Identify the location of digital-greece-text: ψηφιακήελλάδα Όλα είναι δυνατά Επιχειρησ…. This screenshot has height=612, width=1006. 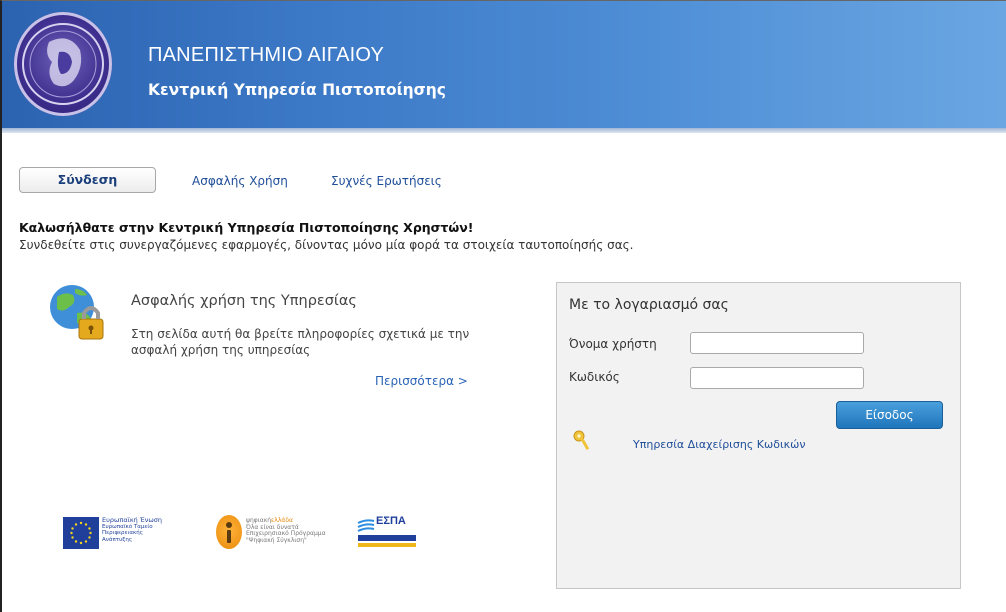
(286, 530).